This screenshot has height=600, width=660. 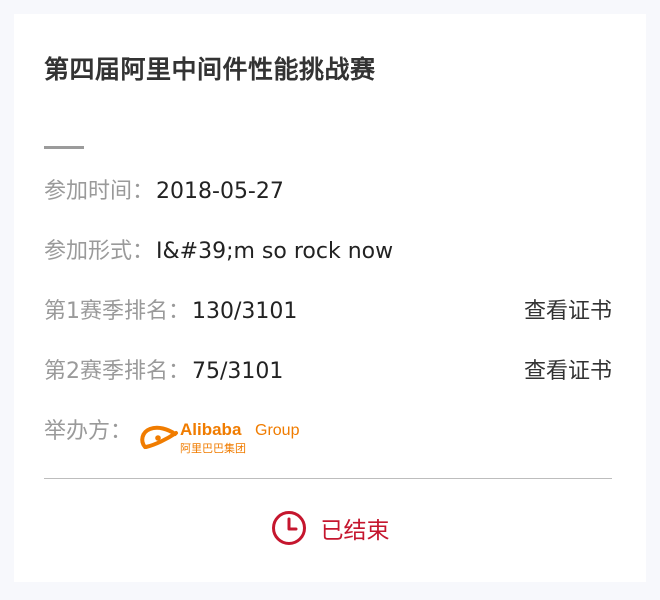 What do you see at coordinates (275, 251) in the screenshot?
I see `participation-form-value: I&#39;m so rock now` at bounding box center [275, 251].